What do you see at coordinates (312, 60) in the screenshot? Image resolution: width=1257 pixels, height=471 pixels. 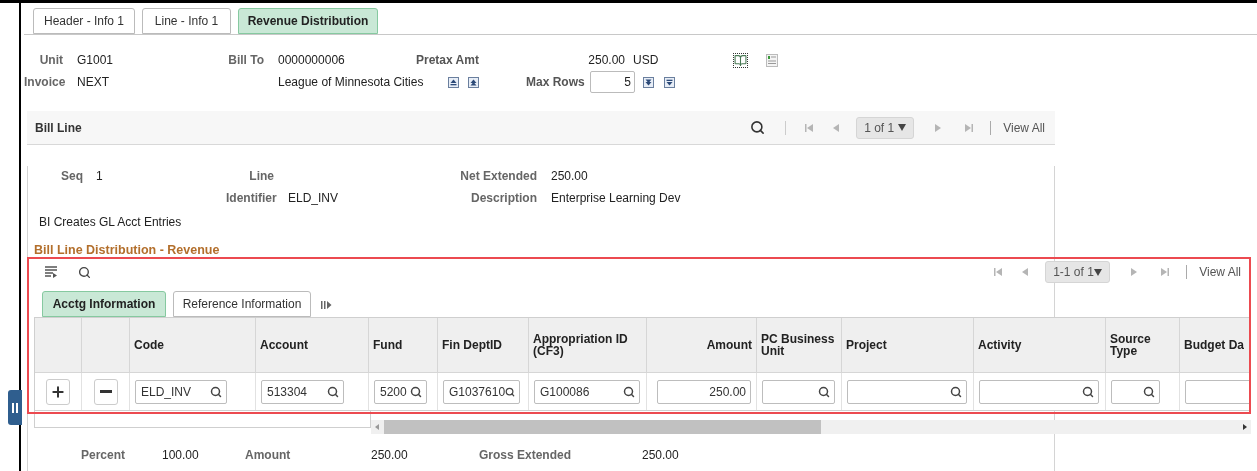 I see `field-value: 0000000006` at bounding box center [312, 60].